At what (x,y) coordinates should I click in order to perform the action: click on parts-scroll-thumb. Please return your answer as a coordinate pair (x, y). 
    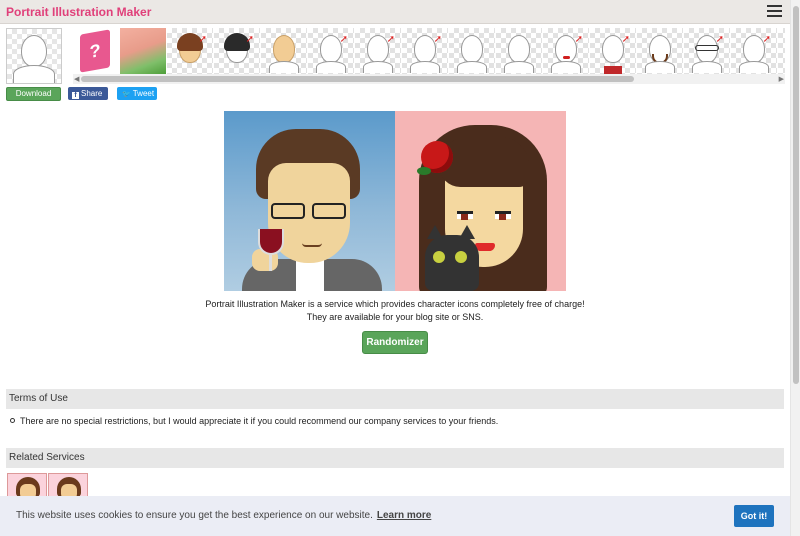
    Looking at the image, I should click on (357, 79).